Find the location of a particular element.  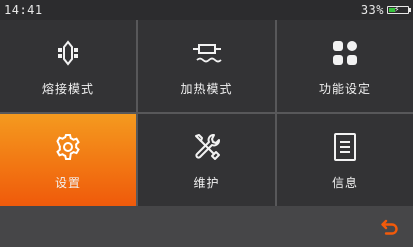

tile-label: 熔接模式 is located at coordinates (67, 89).